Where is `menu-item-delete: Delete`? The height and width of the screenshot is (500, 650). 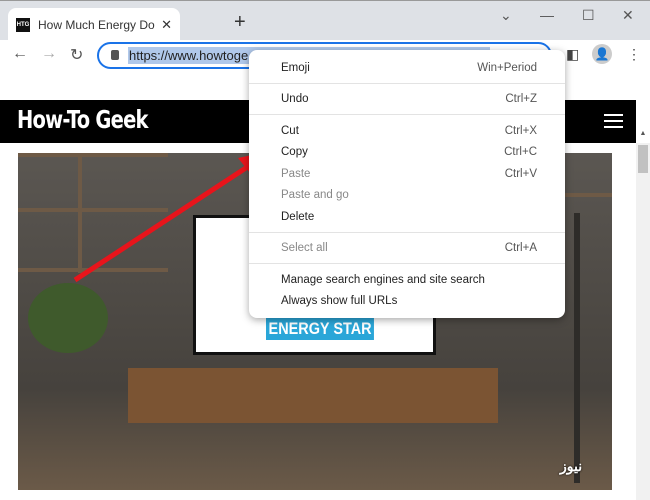 menu-item-delete: Delete is located at coordinates (407, 217).